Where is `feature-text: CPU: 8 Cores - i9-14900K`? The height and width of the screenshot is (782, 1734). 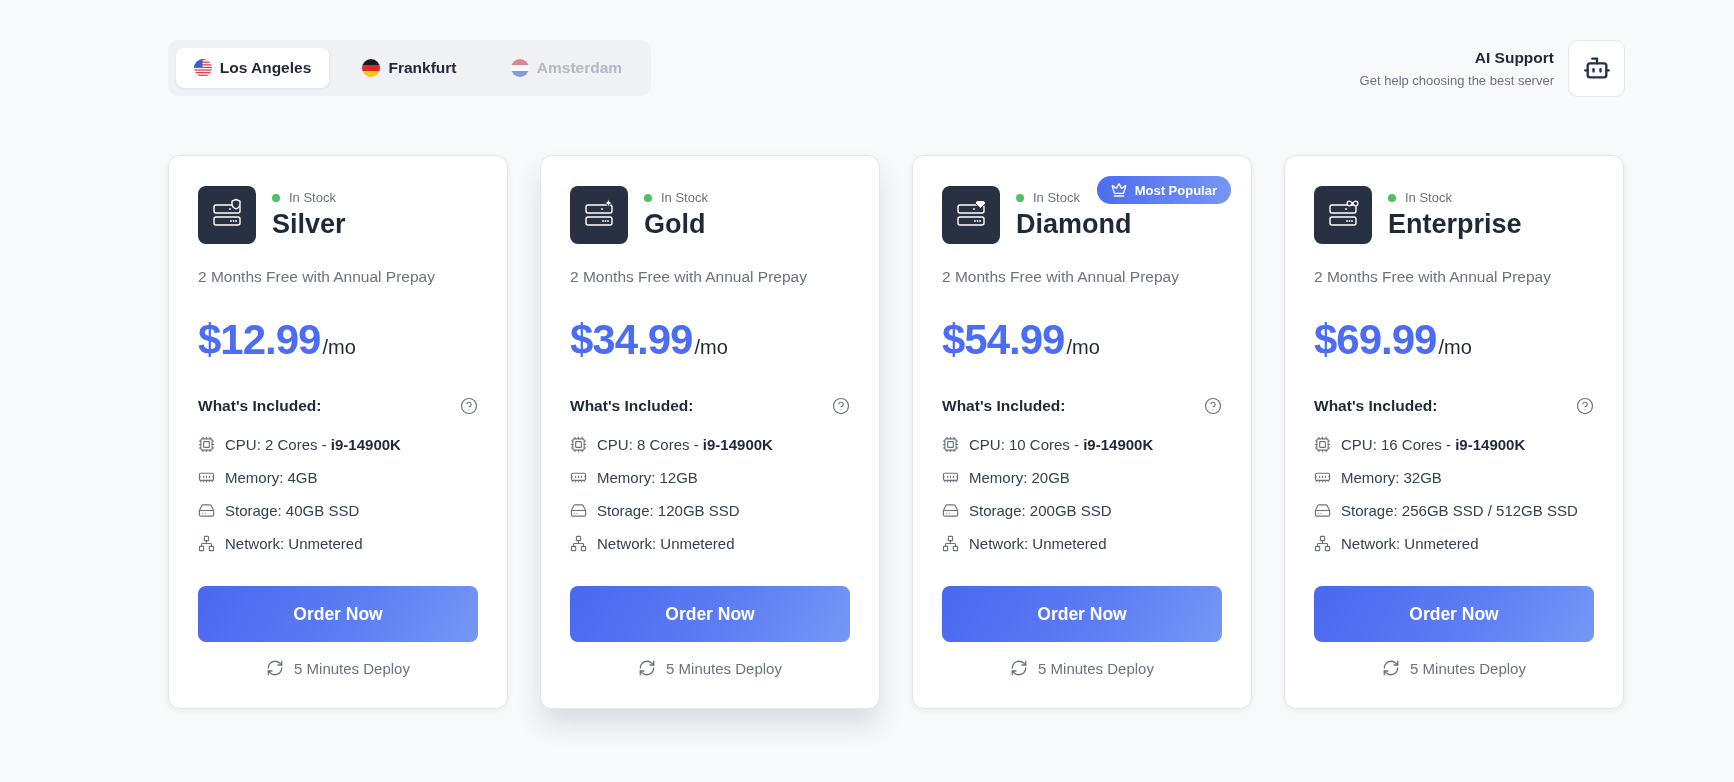
feature-text: CPU: 8 Cores - i9-14900K is located at coordinates (685, 444).